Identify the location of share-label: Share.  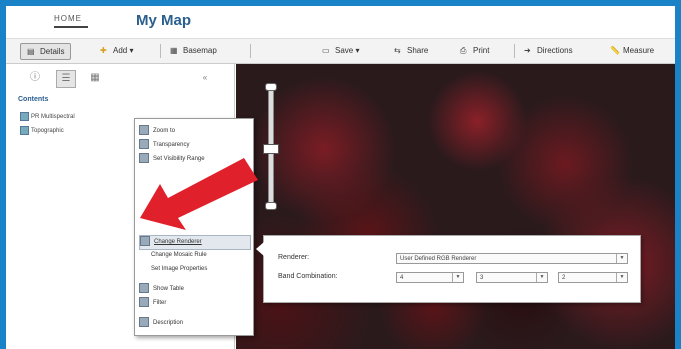
(418, 50).